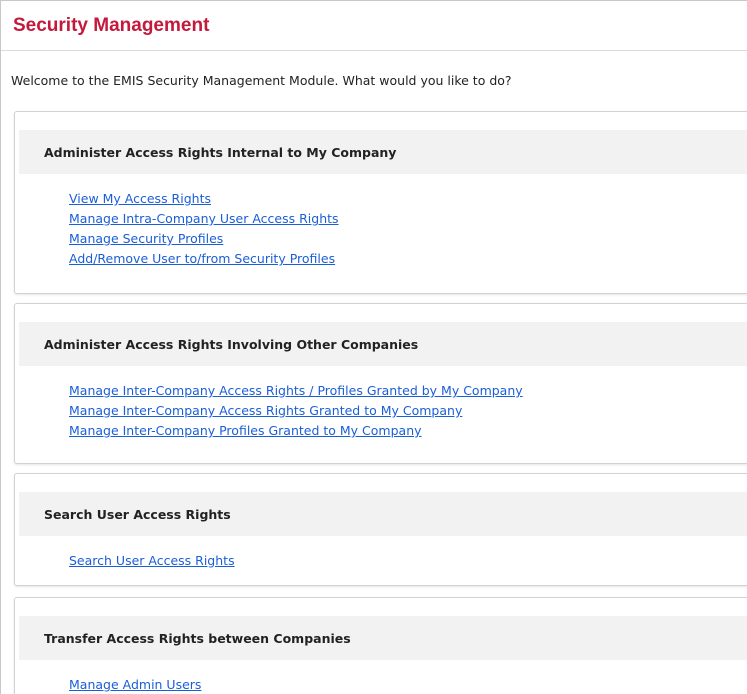 This screenshot has width=747, height=694. What do you see at coordinates (111, 25) in the screenshot?
I see `page-title: Security Management` at bounding box center [111, 25].